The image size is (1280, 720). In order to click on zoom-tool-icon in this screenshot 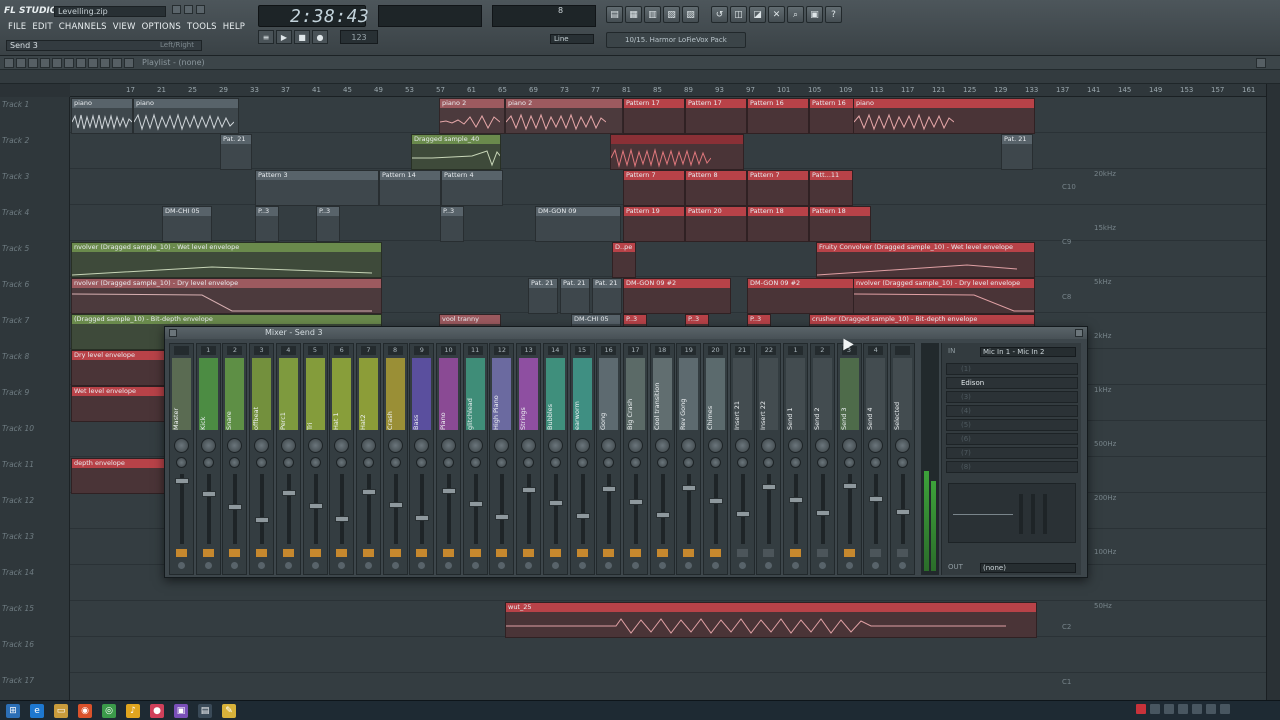, I will do `click(117, 63)`.